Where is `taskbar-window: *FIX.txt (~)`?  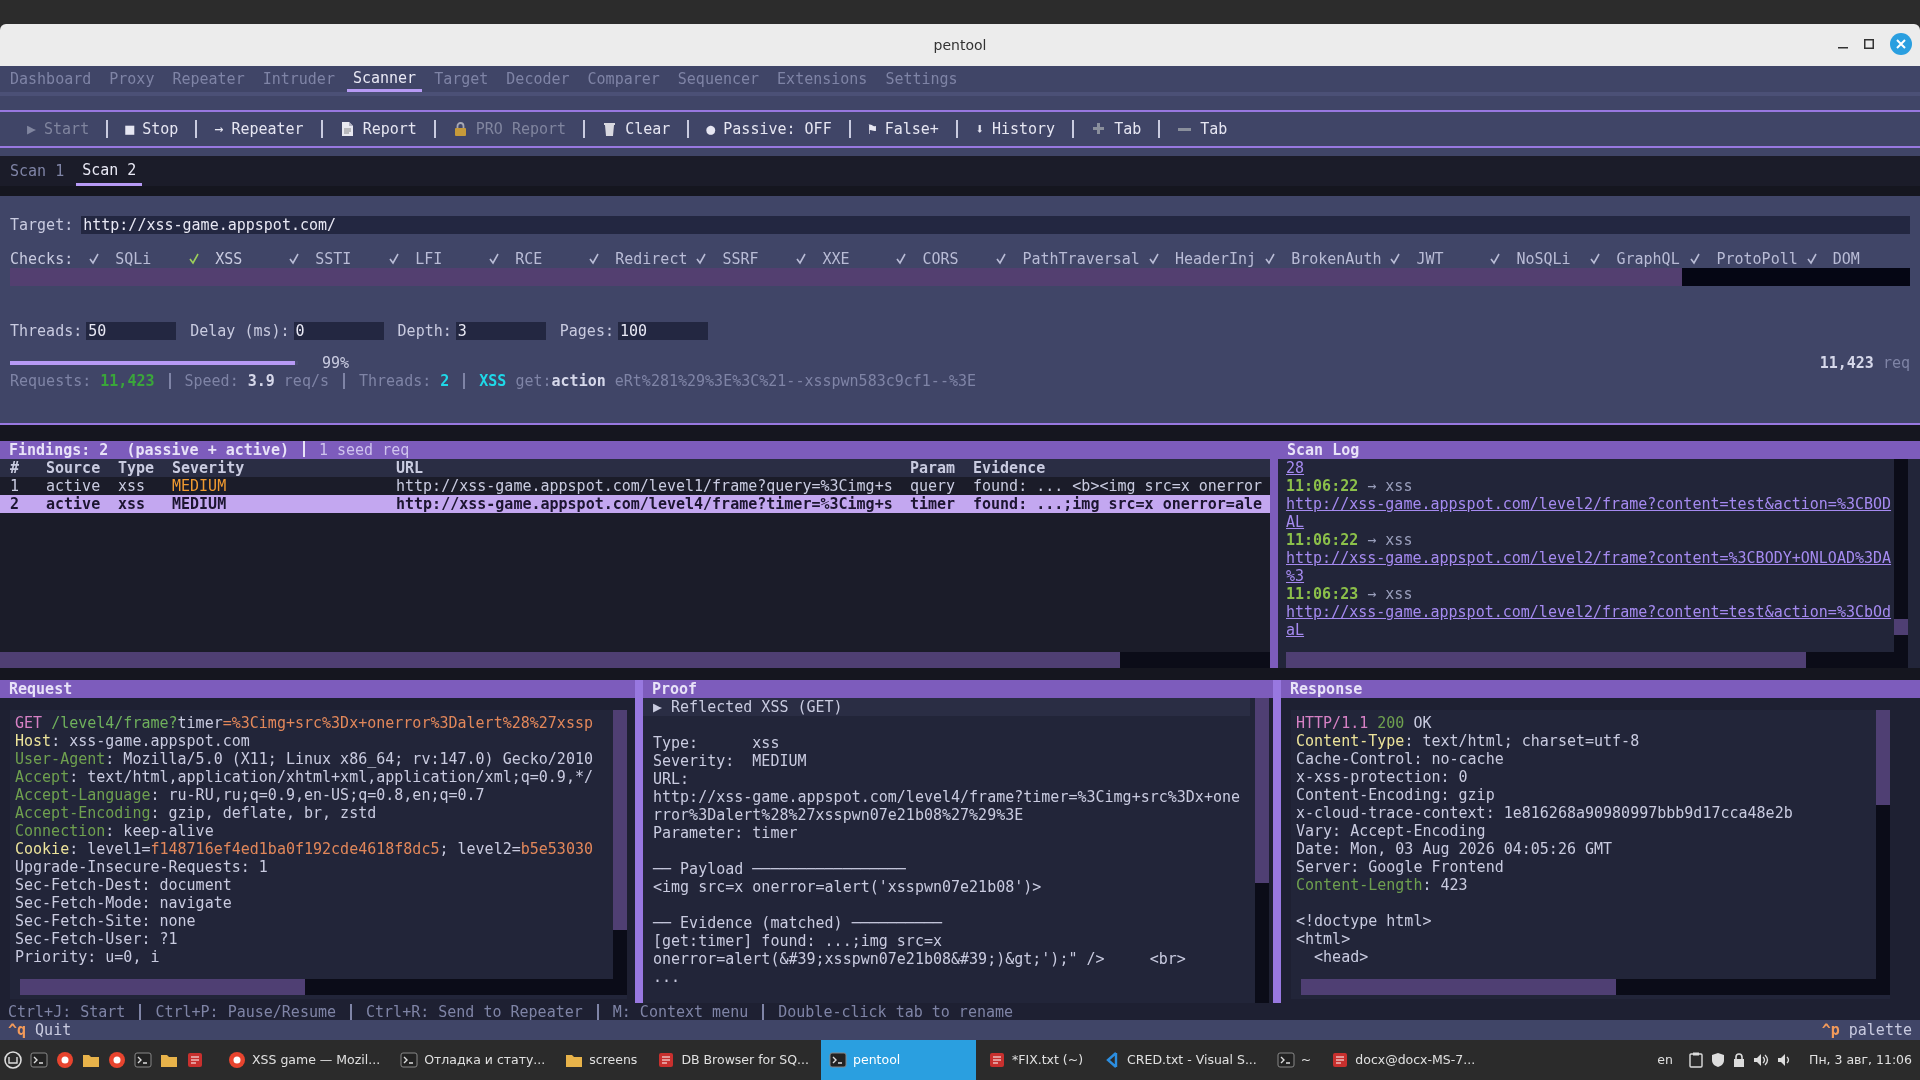
taskbar-window: *FIX.txt (~) is located at coordinates (1036, 1060).